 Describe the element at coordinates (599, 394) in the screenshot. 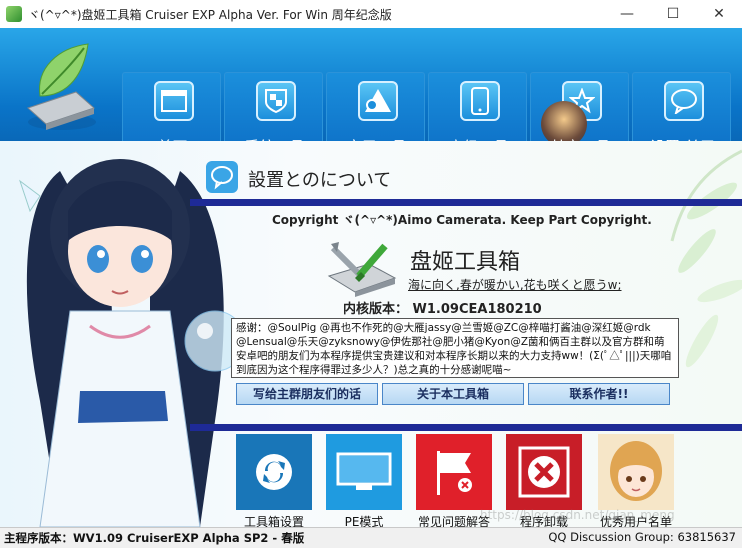

I see `contact-author-button: 联系作者!!` at that location.